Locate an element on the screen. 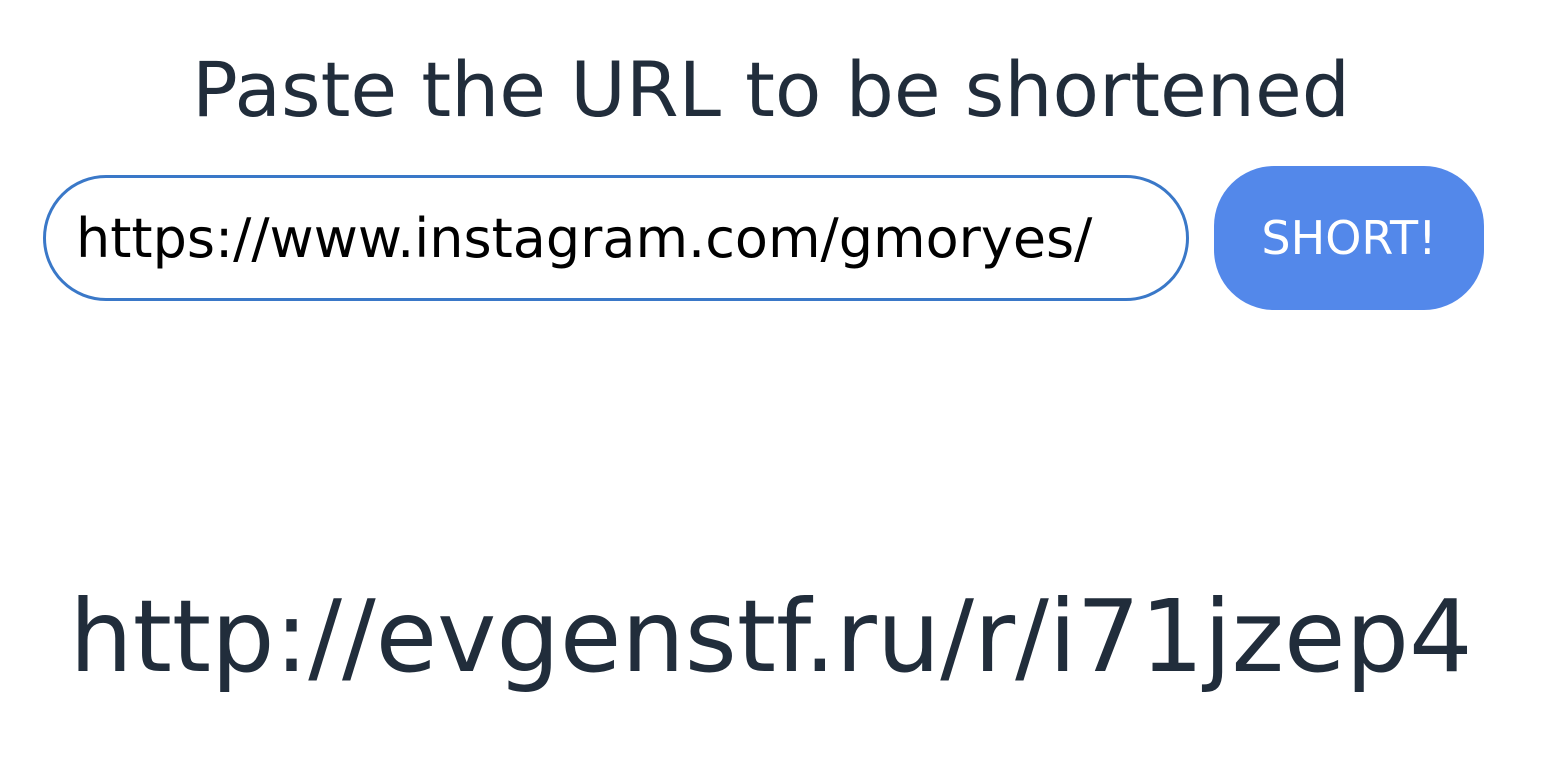 Image resolution: width=1542 pixels, height=760 pixels. page-title: Paste the URL to be shortened is located at coordinates (771, 89).